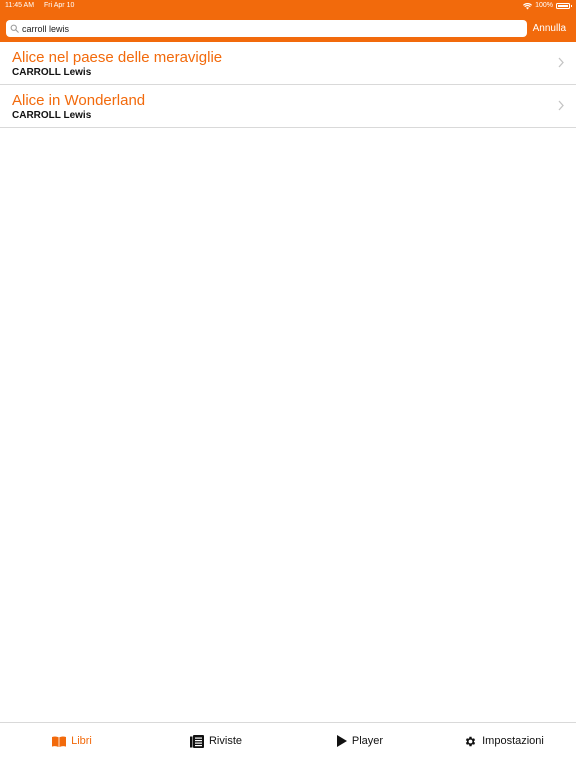 Image resolution: width=576 pixels, height=768 pixels. What do you see at coordinates (341, 741) in the screenshot?
I see `play-icon` at bounding box center [341, 741].